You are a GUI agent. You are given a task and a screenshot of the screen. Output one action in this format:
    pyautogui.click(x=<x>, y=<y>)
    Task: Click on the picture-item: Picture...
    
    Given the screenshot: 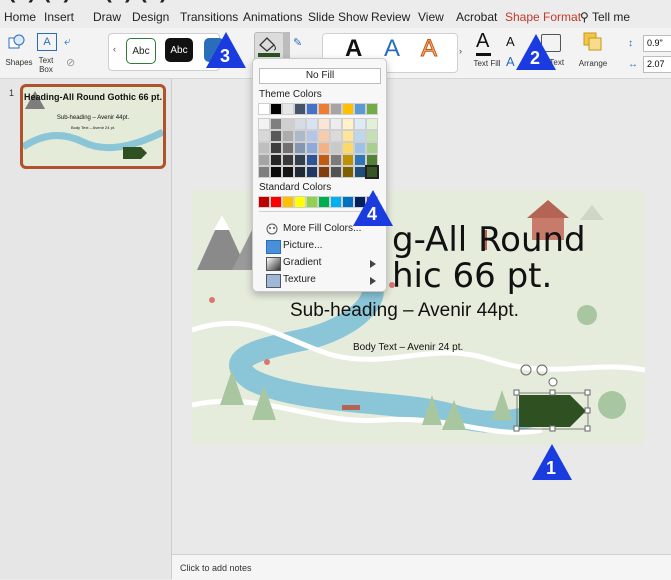 What is the action you would take?
    pyautogui.click(x=302, y=245)
    